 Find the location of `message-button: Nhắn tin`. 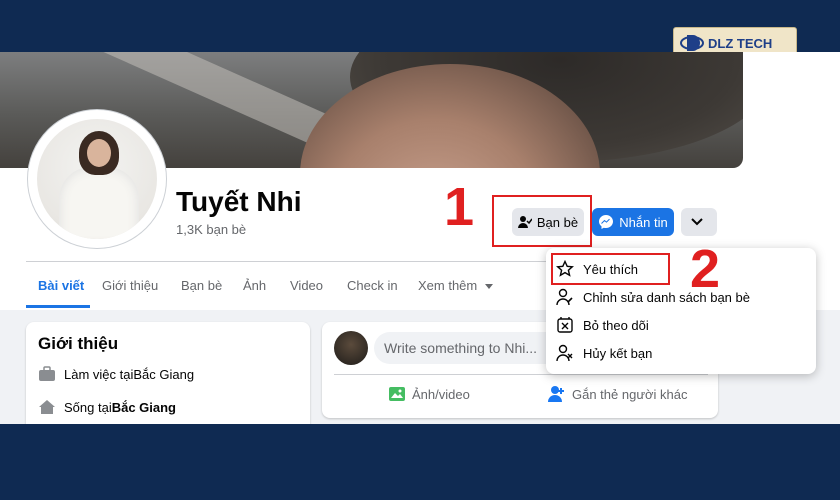

message-button: Nhắn tin is located at coordinates (633, 222).